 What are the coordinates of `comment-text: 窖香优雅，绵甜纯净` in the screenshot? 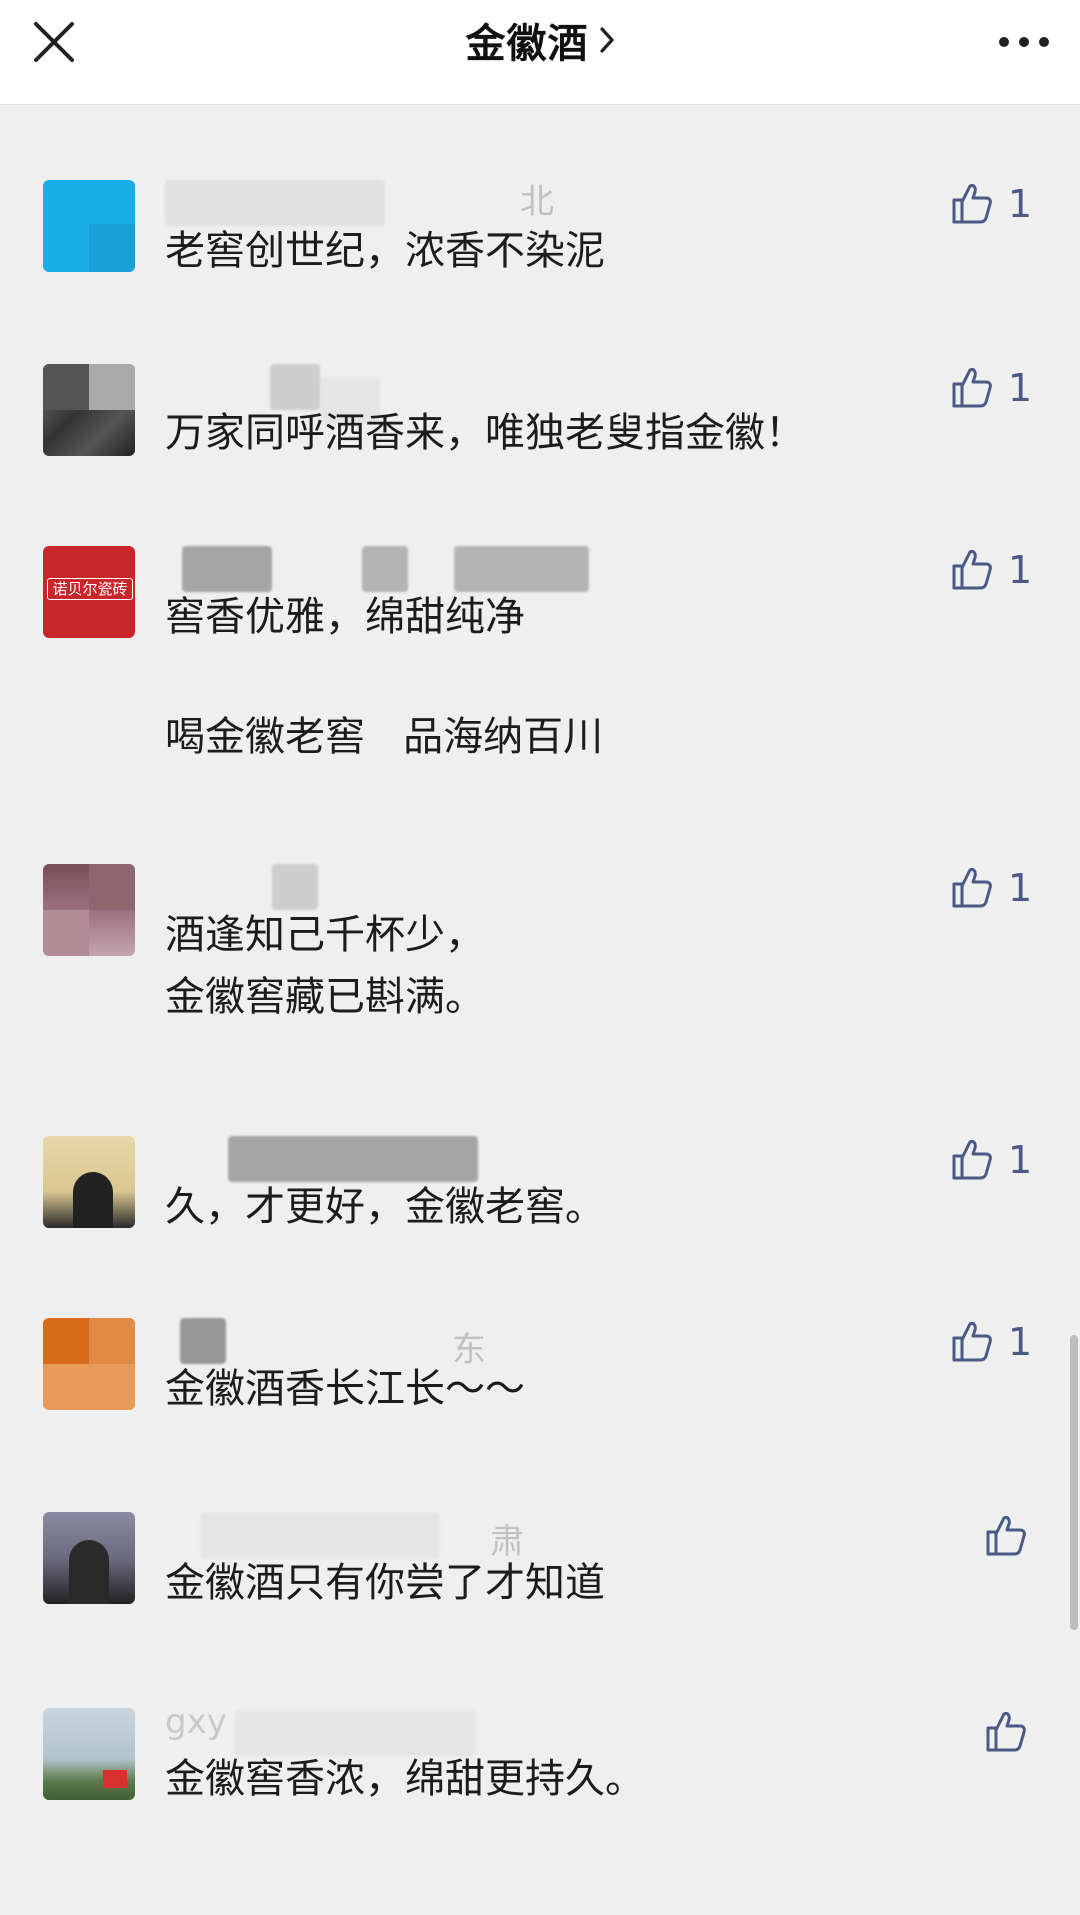 It's located at (345, 617).